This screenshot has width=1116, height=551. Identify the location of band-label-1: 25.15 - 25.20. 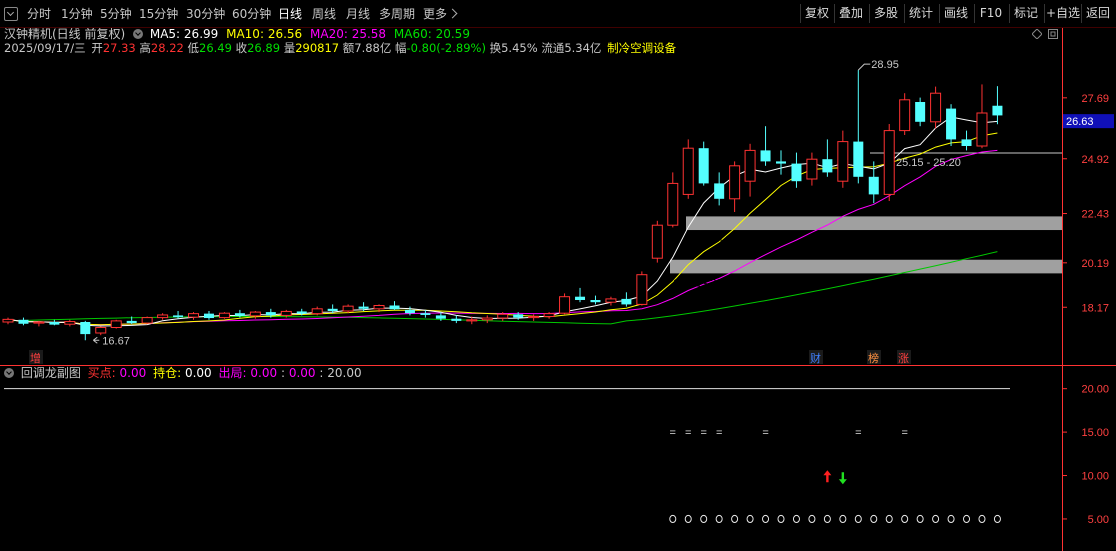
(928, 163).